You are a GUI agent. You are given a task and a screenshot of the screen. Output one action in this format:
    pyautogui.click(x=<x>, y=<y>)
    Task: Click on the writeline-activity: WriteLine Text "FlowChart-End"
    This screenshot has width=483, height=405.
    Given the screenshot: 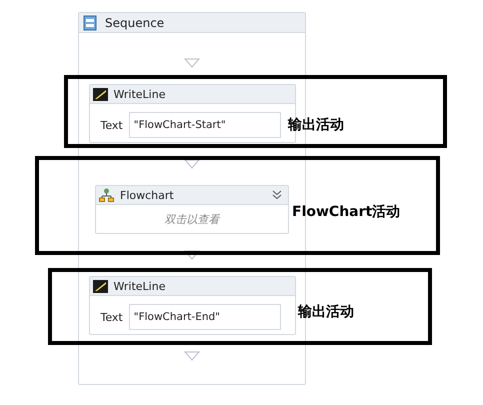 What is the action you would take?
    pyautogui.click(x=192, y=305)
    